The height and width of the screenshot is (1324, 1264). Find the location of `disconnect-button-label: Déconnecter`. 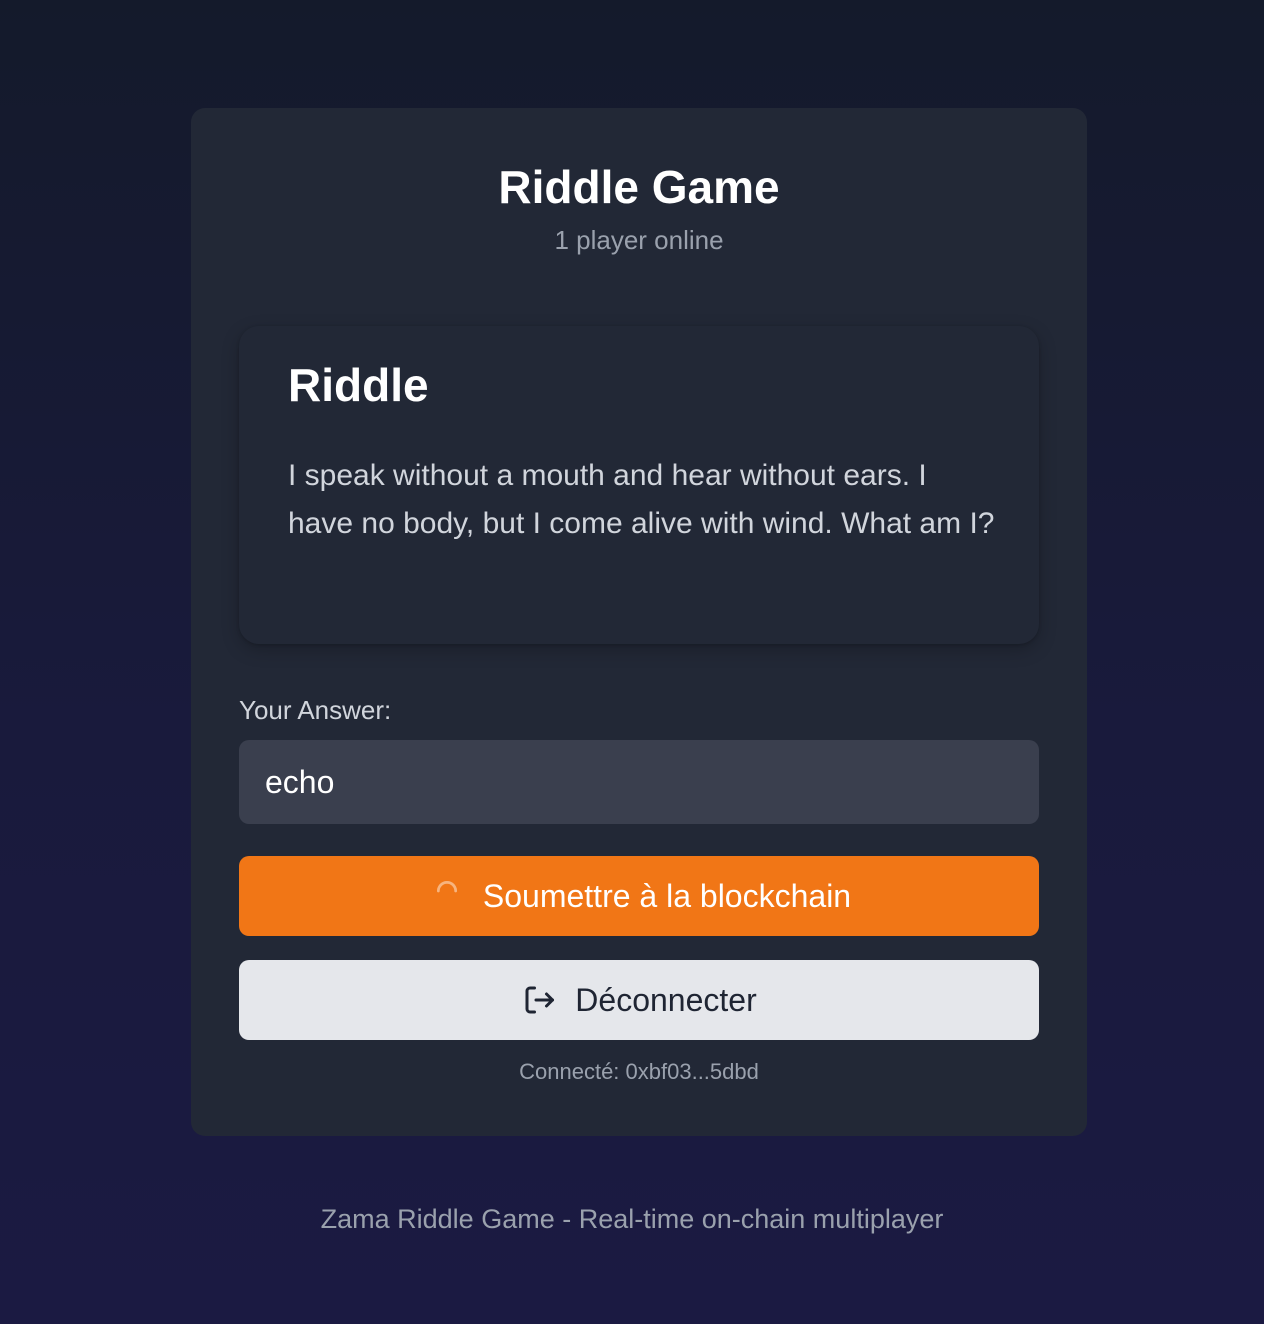

disconnect-button-label: Déconnecter is located at coordinates (666, 1000).